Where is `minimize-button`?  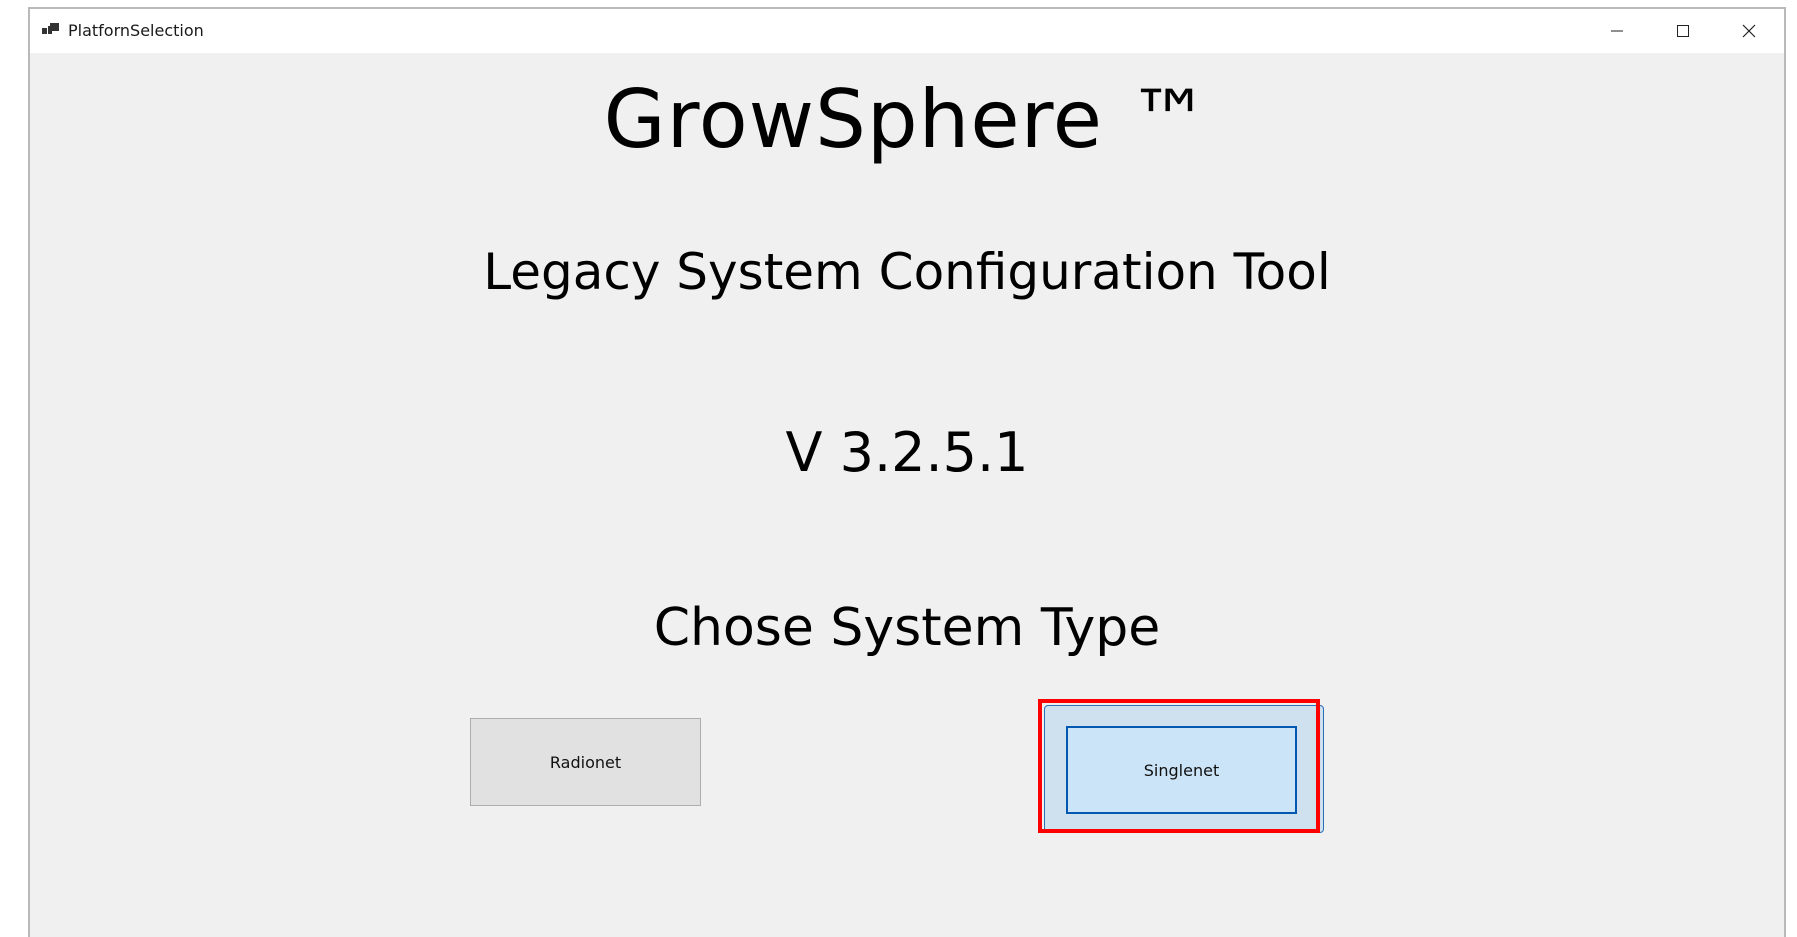 minimize-button is located at coordinates (1617, 31).